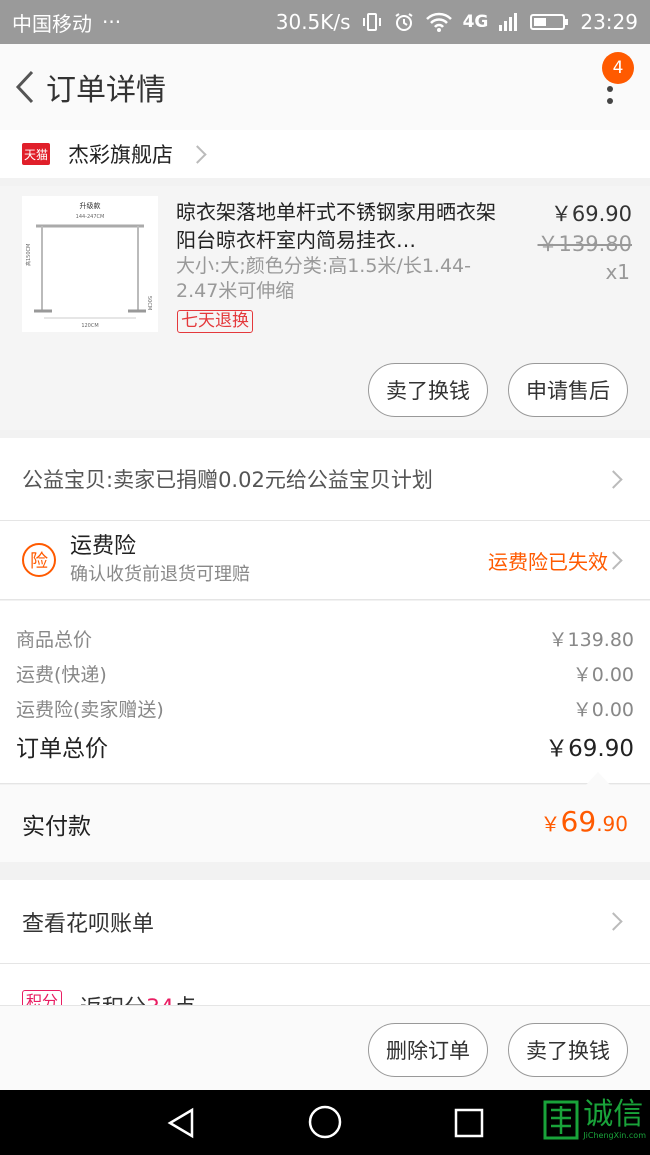  What do you see at coordinates (325, 921) in the screenshot?
I see `huabei-bill-row: 查看花呗账单` at bounding box center [325, 921].